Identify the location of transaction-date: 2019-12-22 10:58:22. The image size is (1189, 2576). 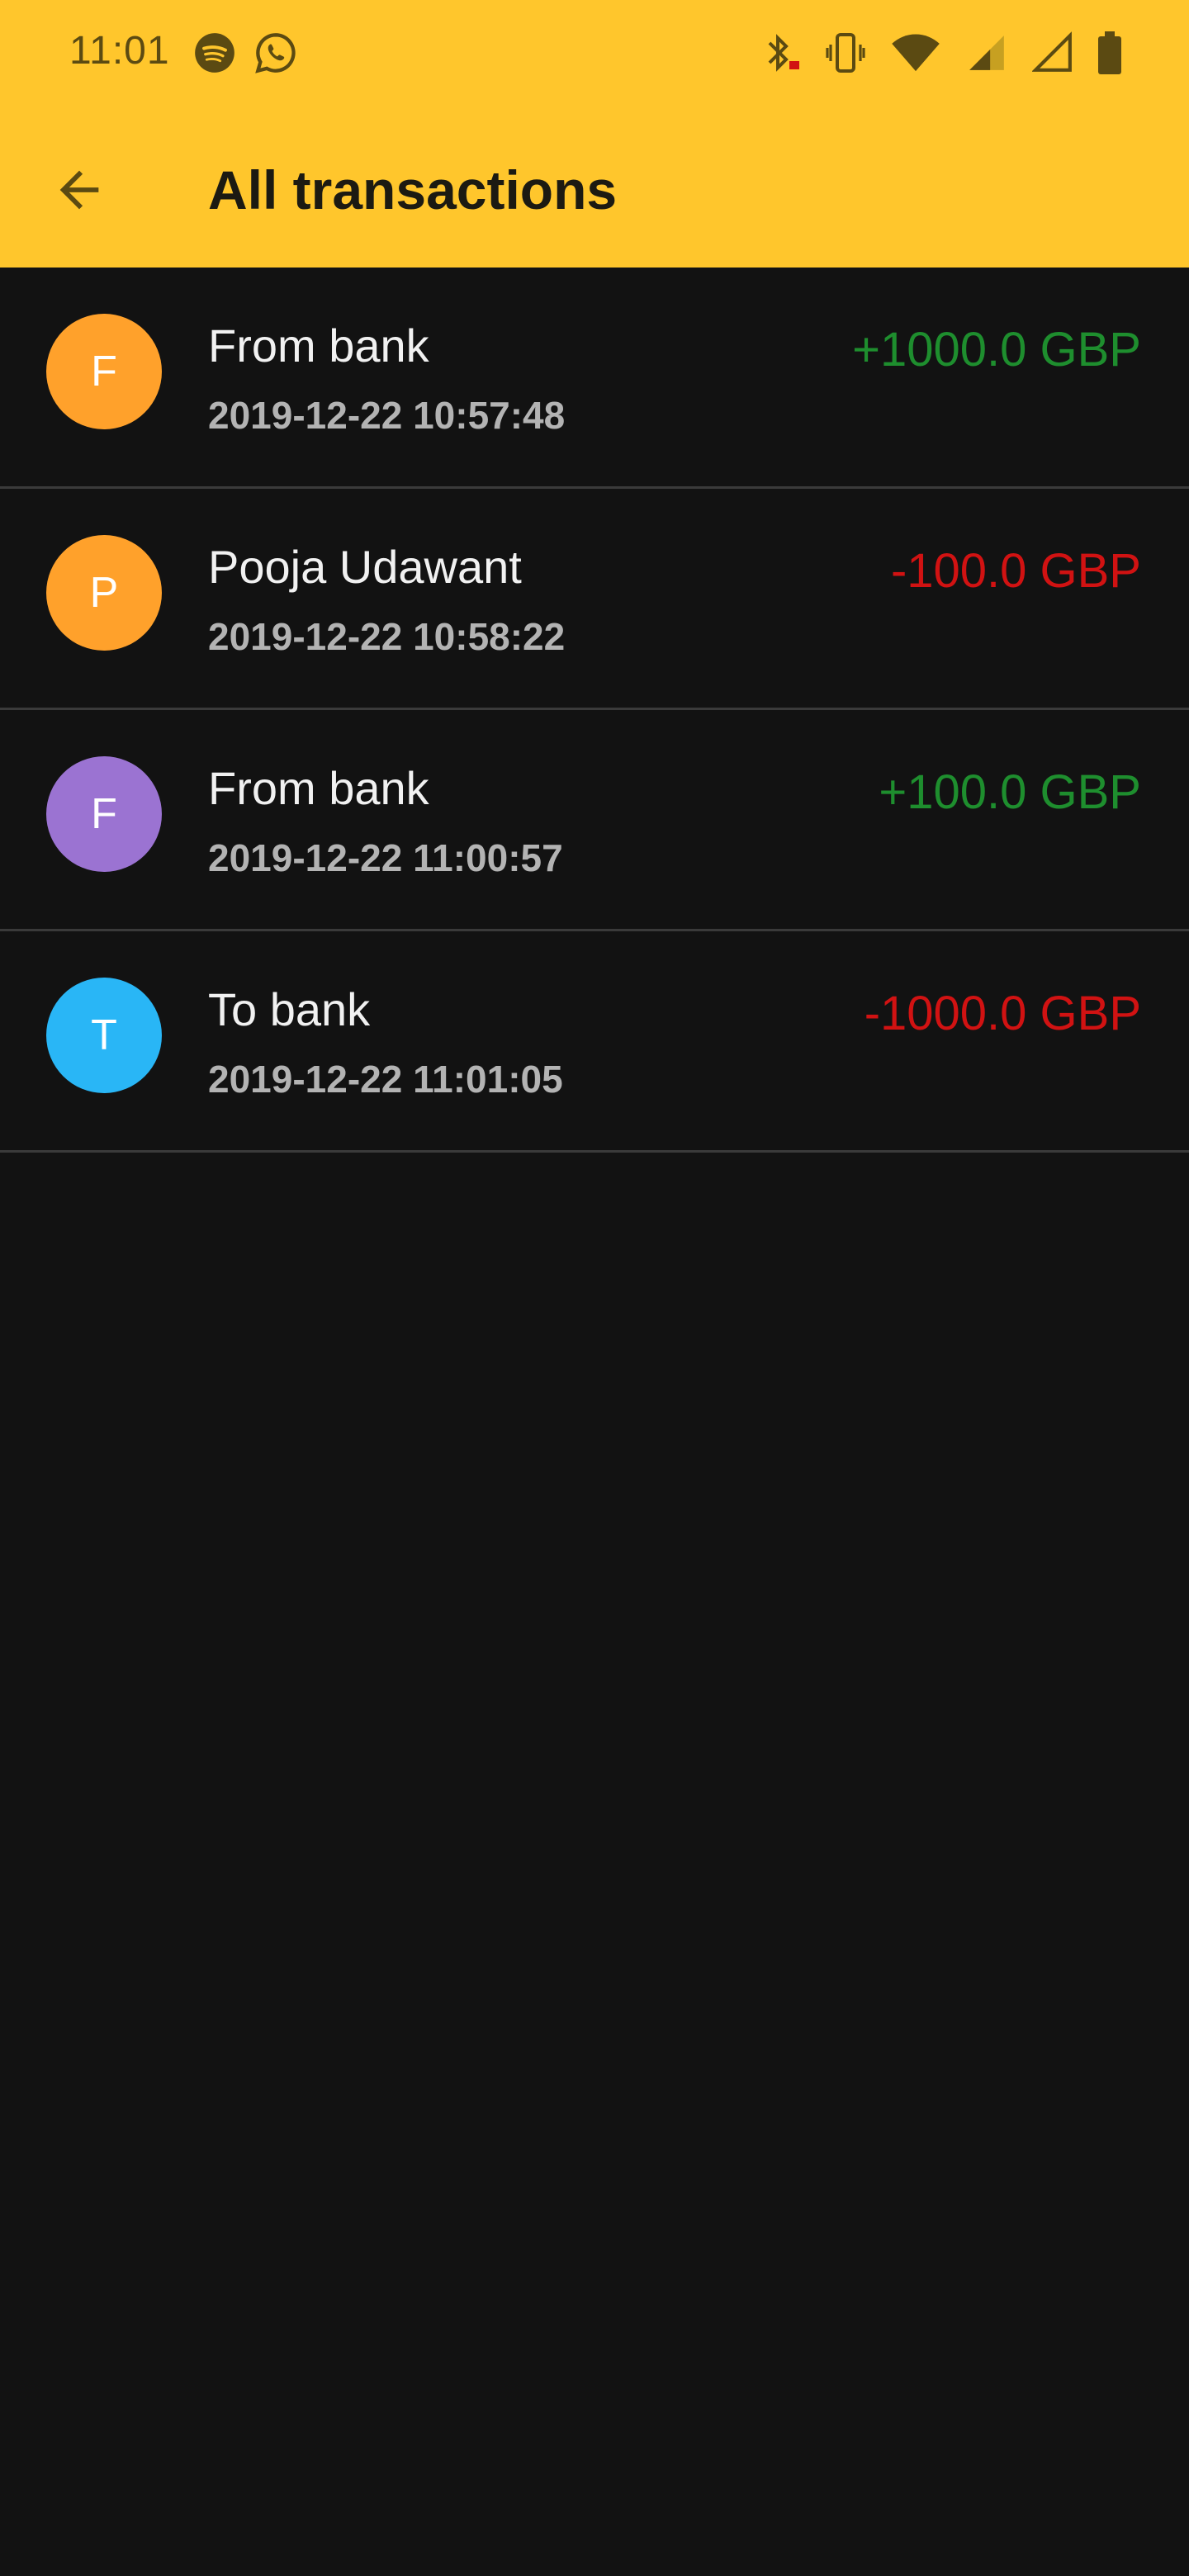
(387, 636).